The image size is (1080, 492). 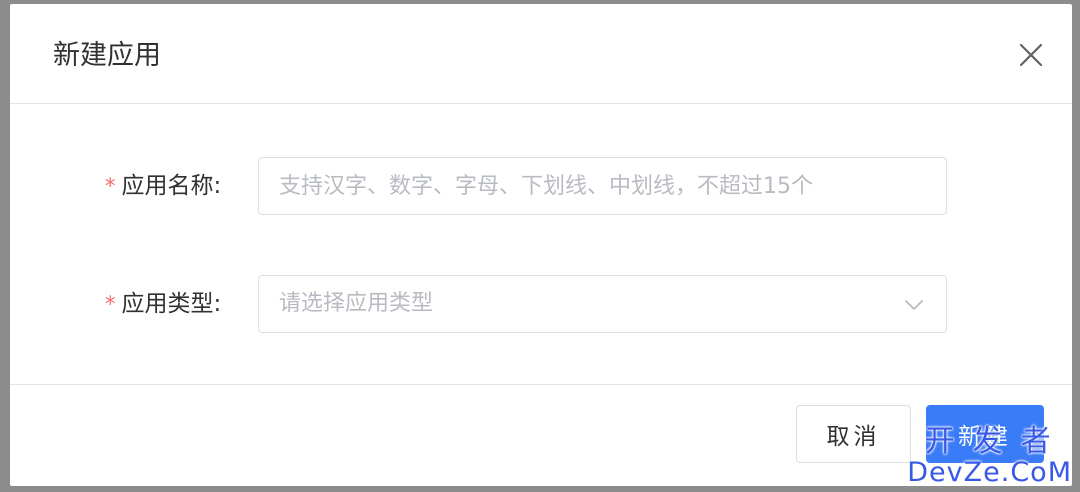 What do you see at coordinates (853, 434) in the screenshot?
I see `cancel-button: 取消` at bounding box center [853, 434].